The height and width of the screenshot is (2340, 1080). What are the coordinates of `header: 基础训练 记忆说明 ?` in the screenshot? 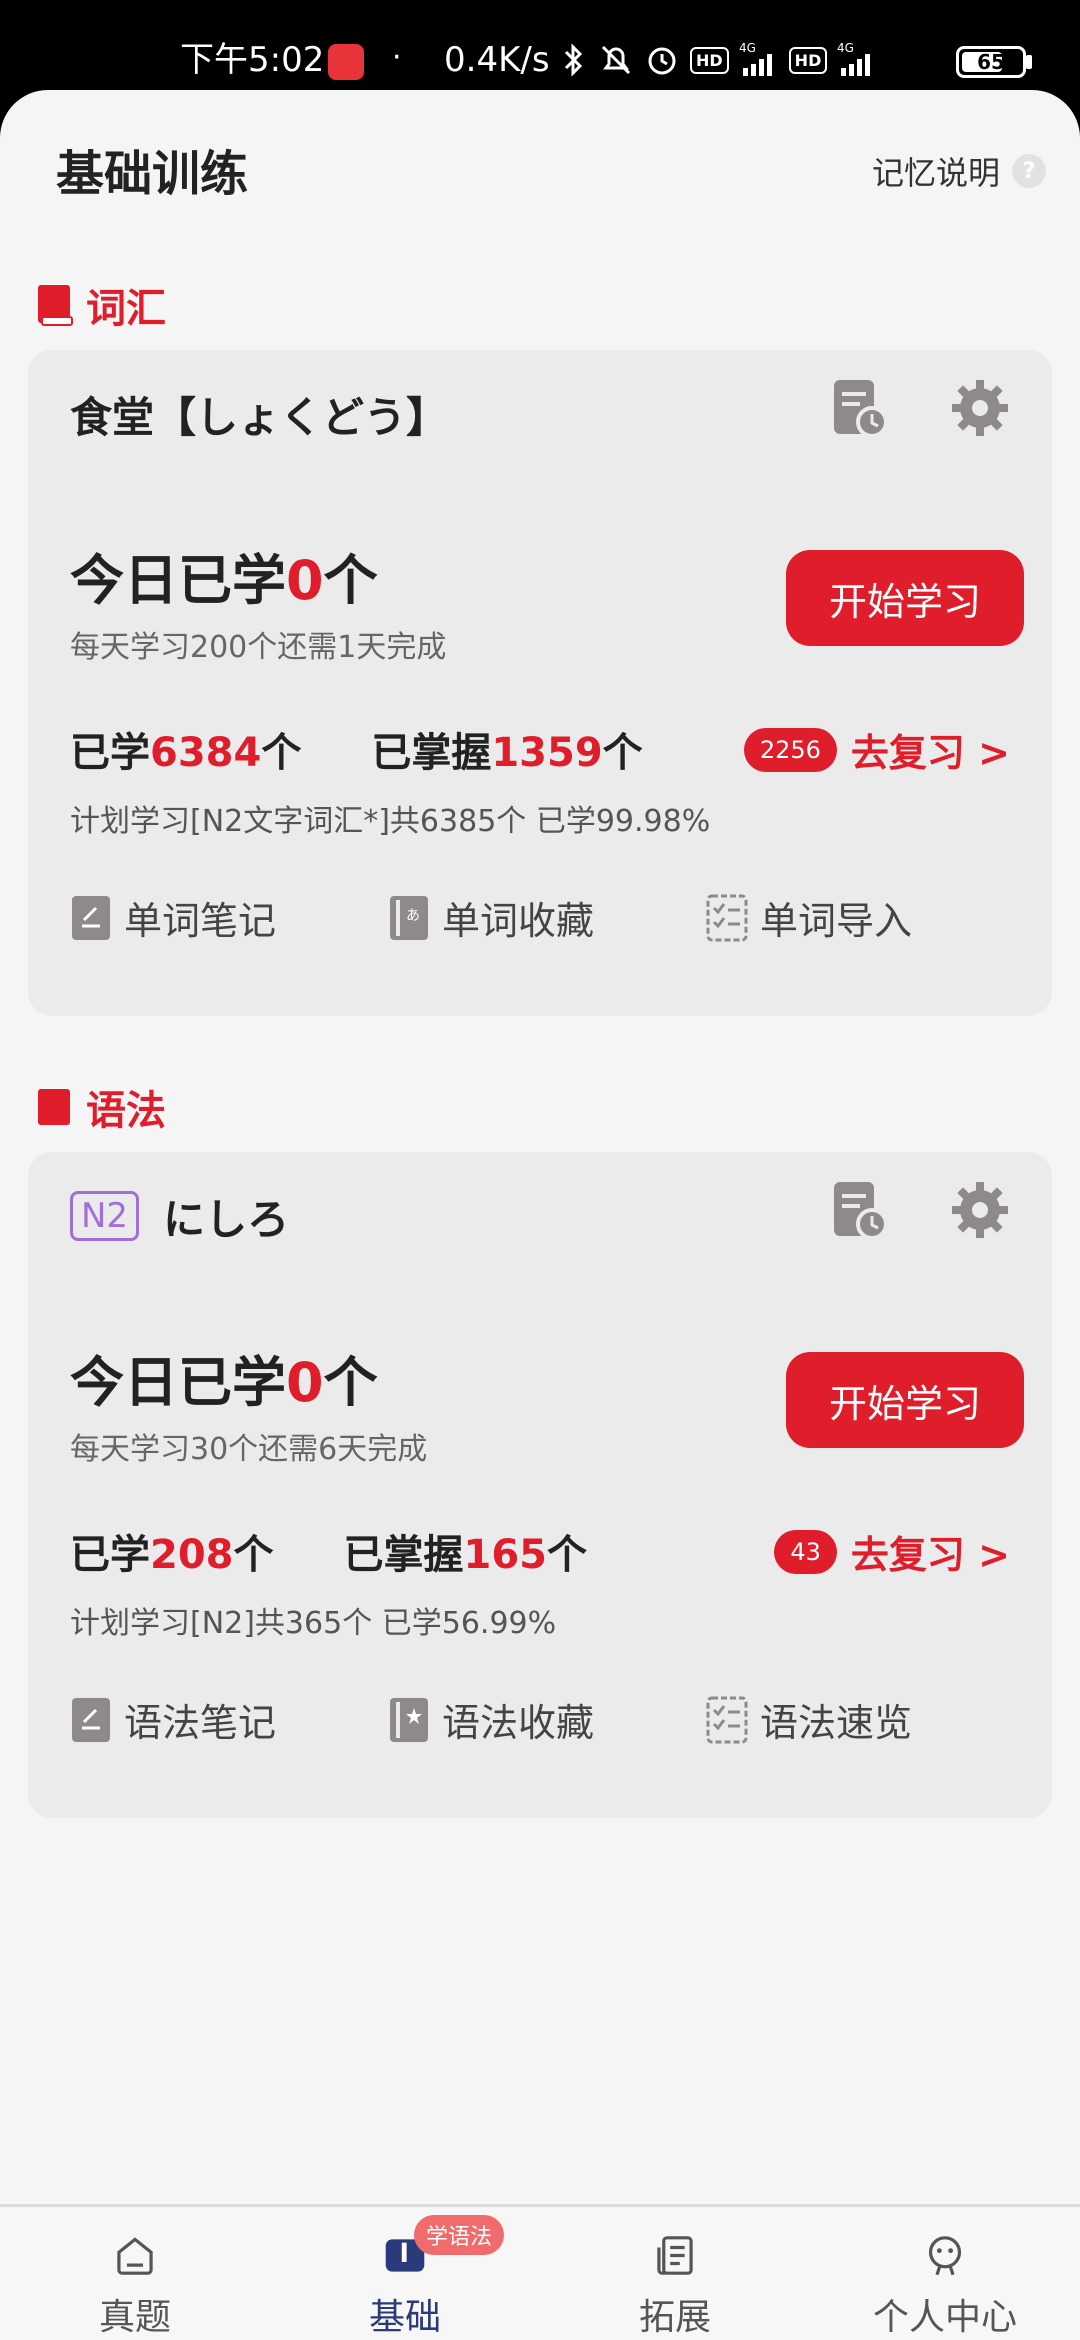 It's located at (540, 165).